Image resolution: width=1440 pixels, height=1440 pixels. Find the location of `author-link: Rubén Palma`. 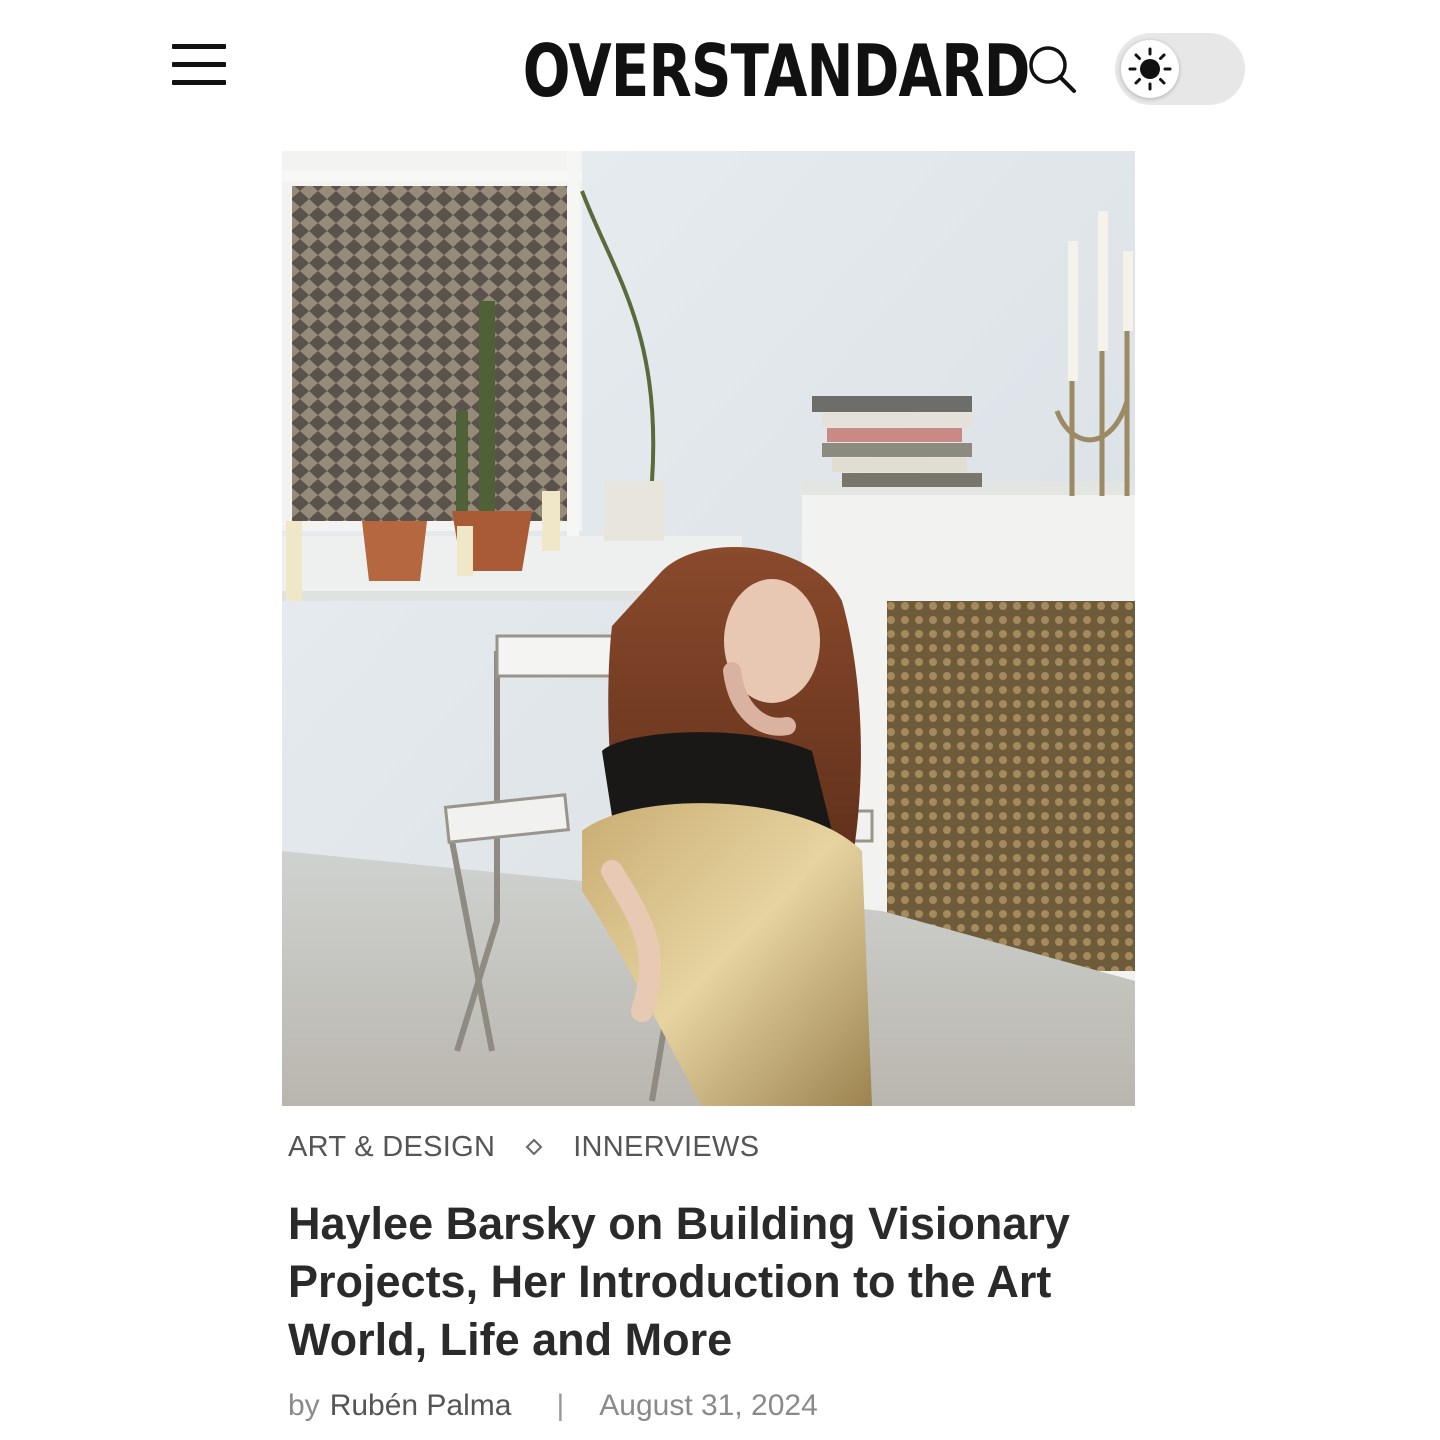

author-link: Rubén Palma is located at coordinates (421, 1406).